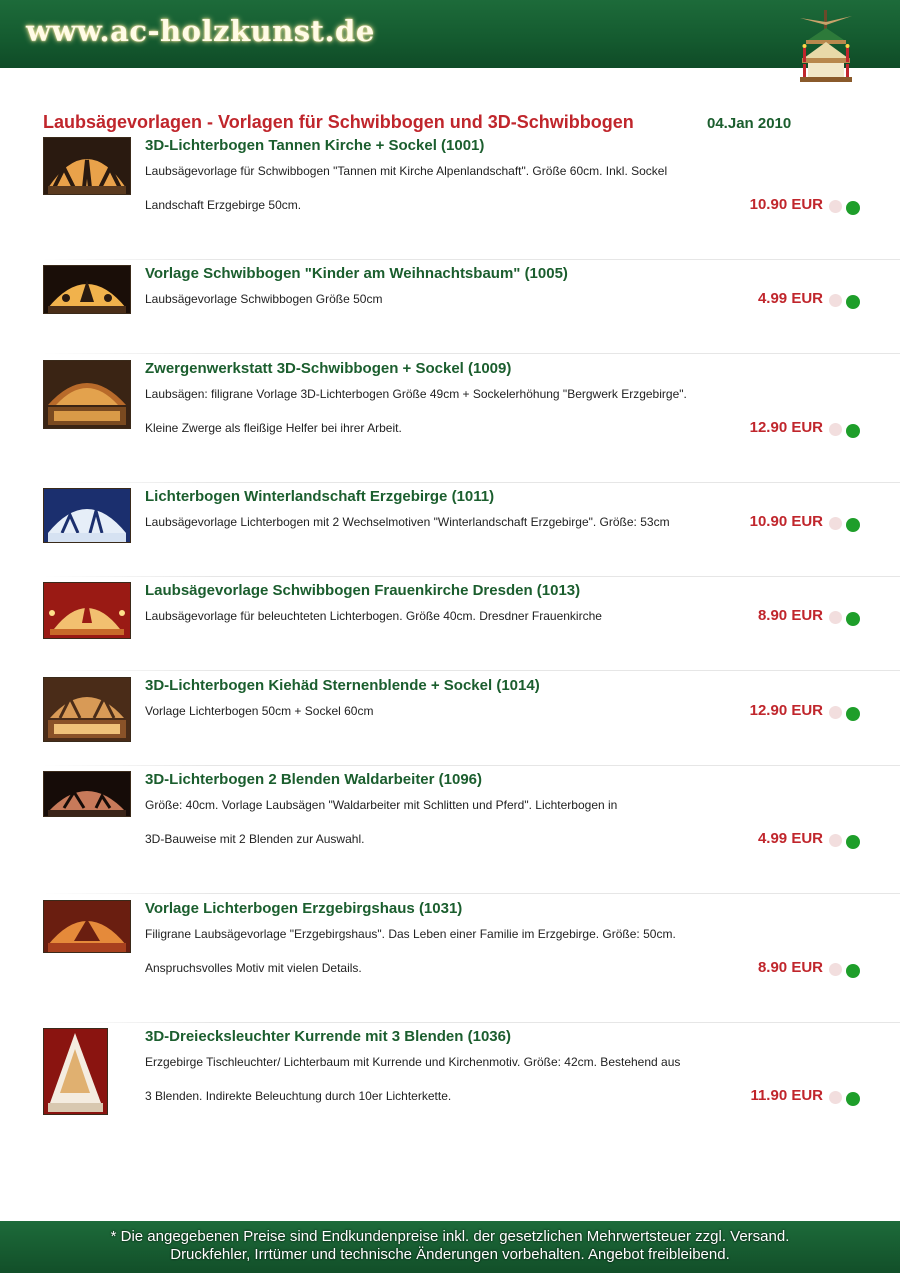 The height and width of the screenshot is (1273, 900). What do you see at coordinates (264, 299) in the screenshot?
I see `product-description: Laubsägevorlage Schwibbogen Größe 50cm` at bounding box center [264, 299].